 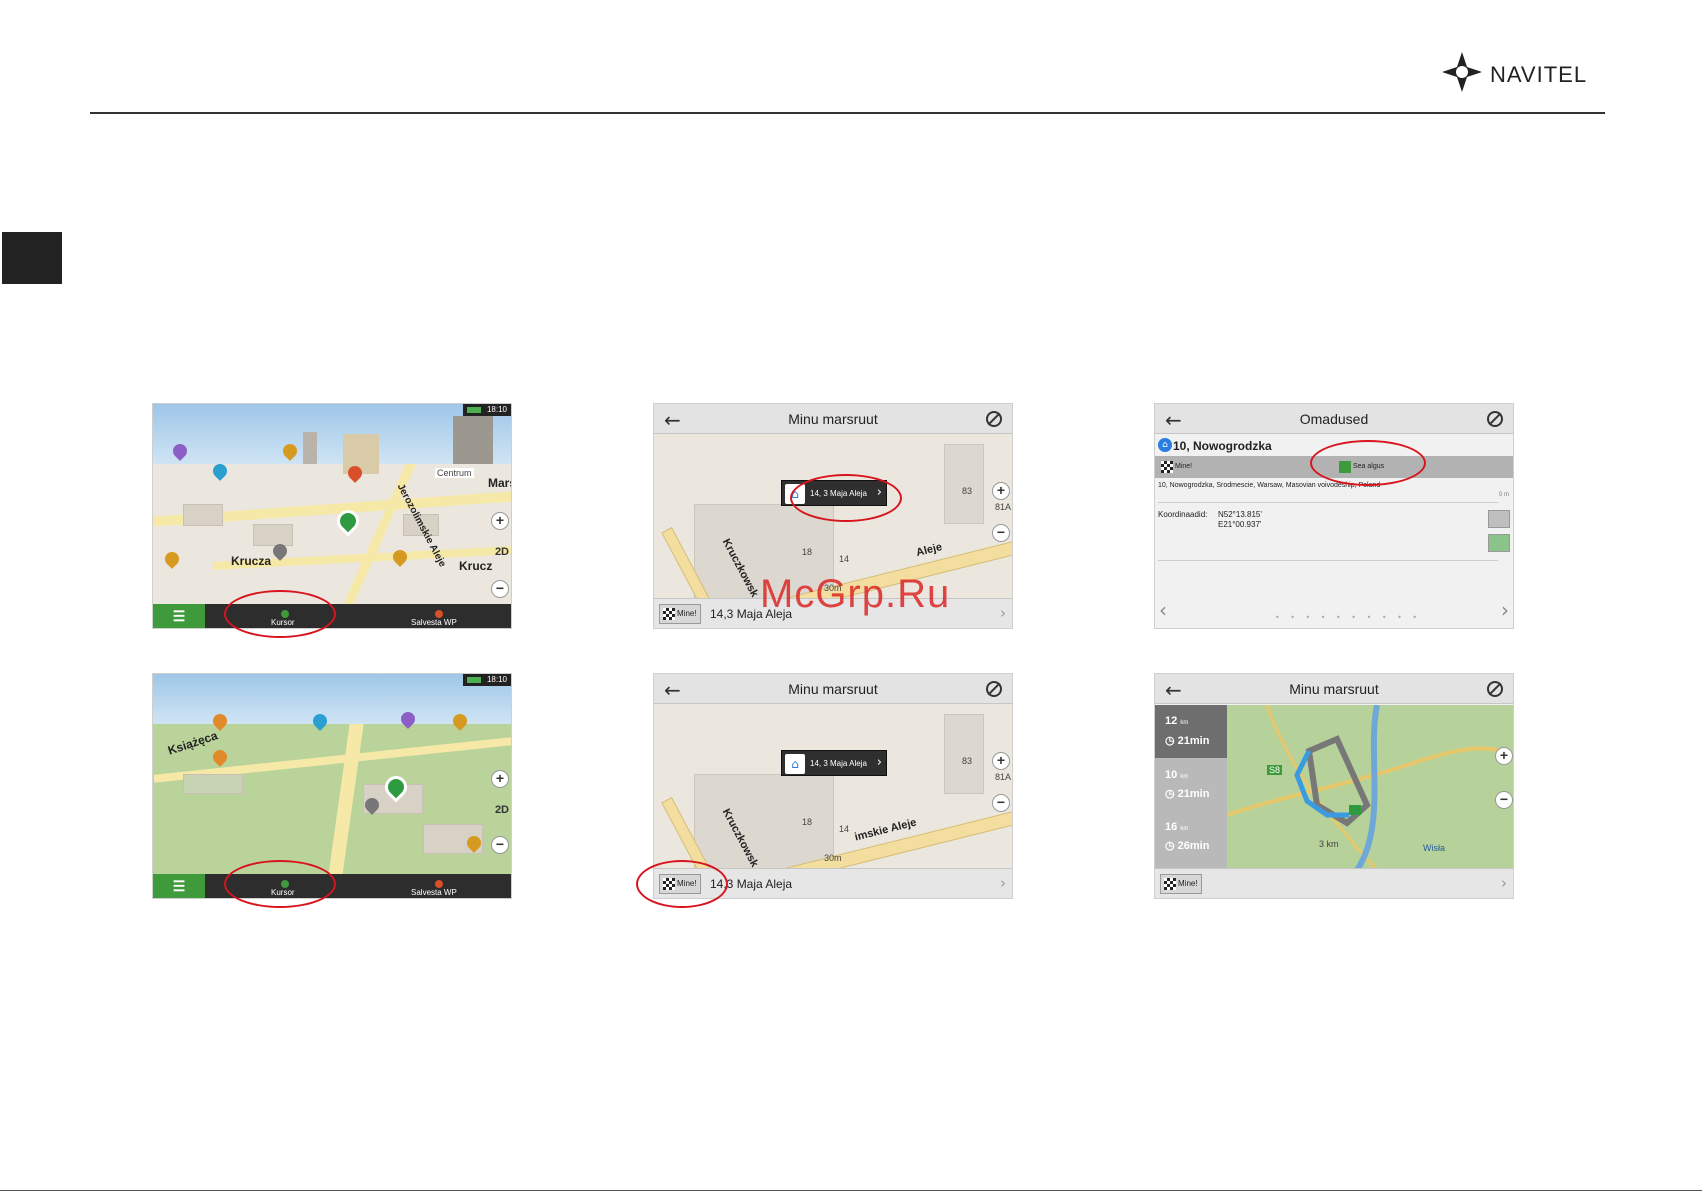 I want to click on route-map: S8 3 km Wisła + −, so click(x=1370, y=787).